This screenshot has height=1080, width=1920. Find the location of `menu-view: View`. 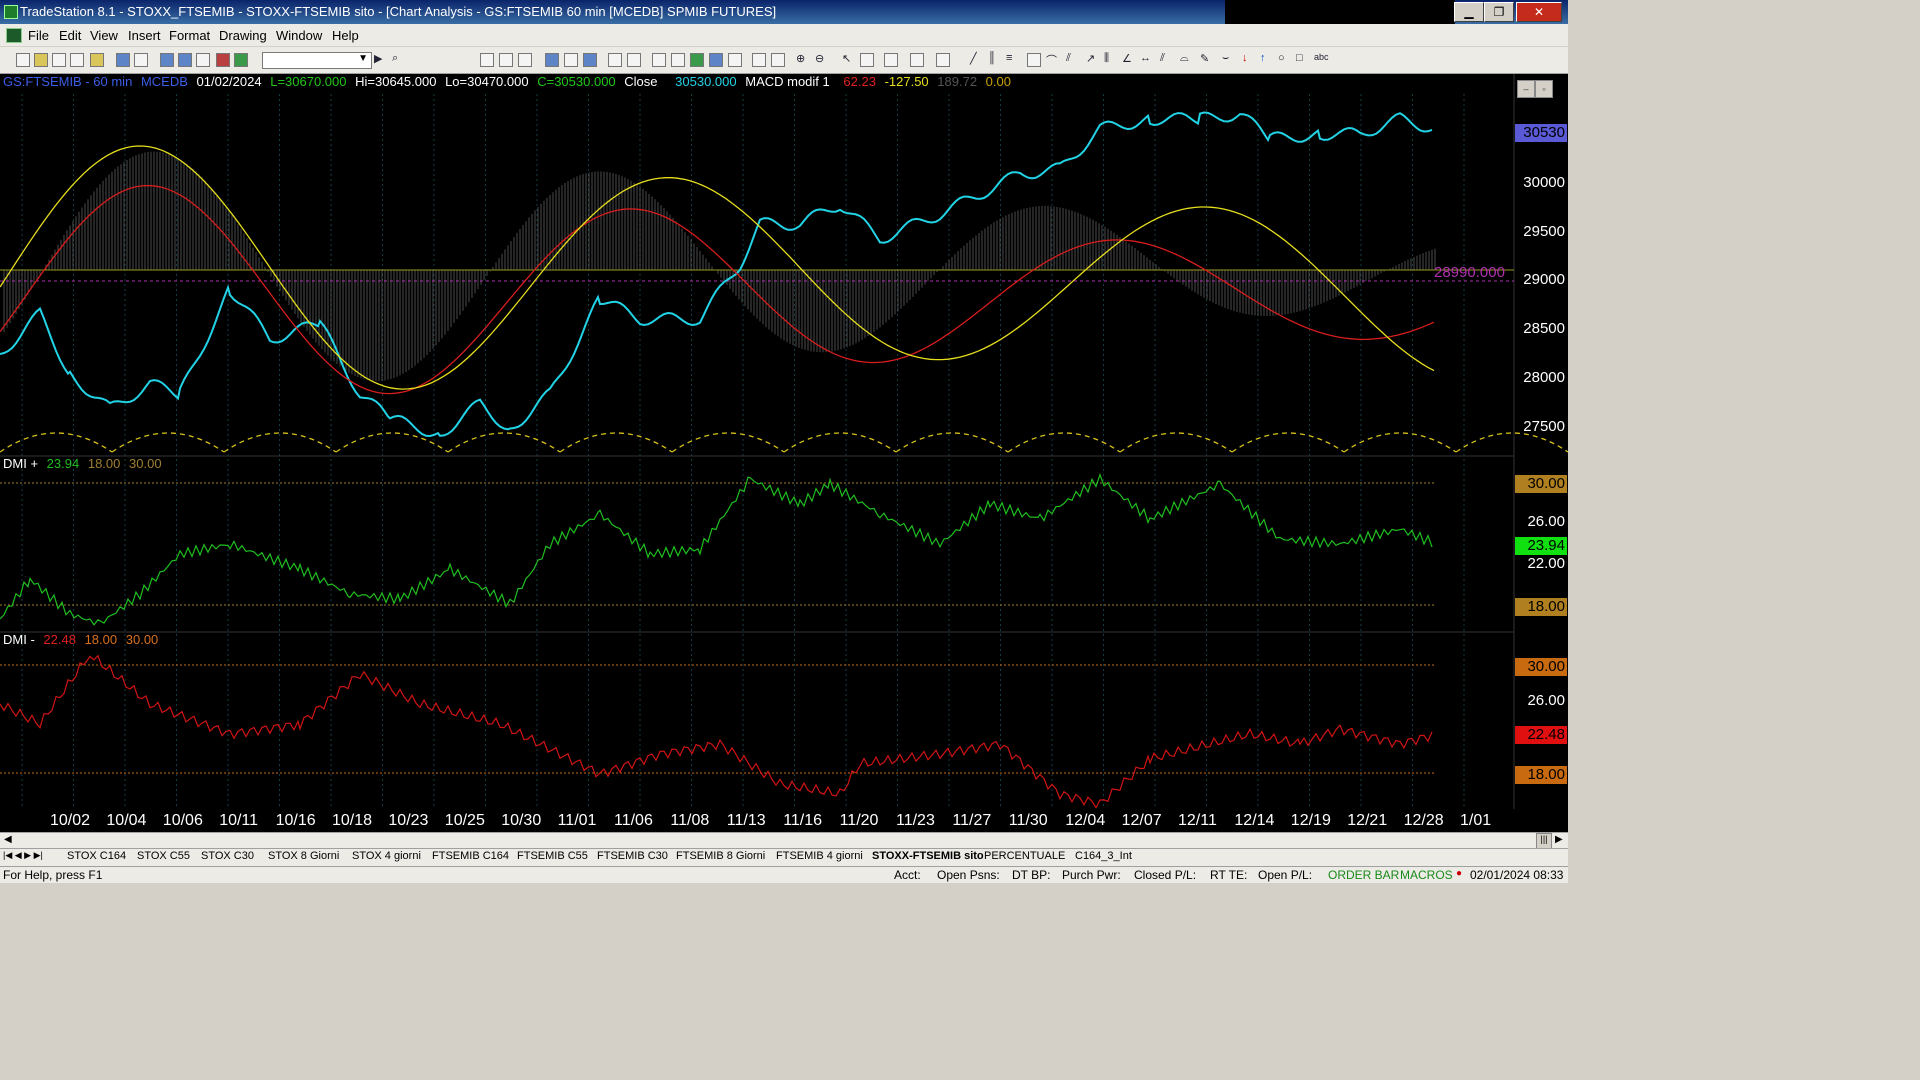

menu-view: View is located at coordinates (104, 35).